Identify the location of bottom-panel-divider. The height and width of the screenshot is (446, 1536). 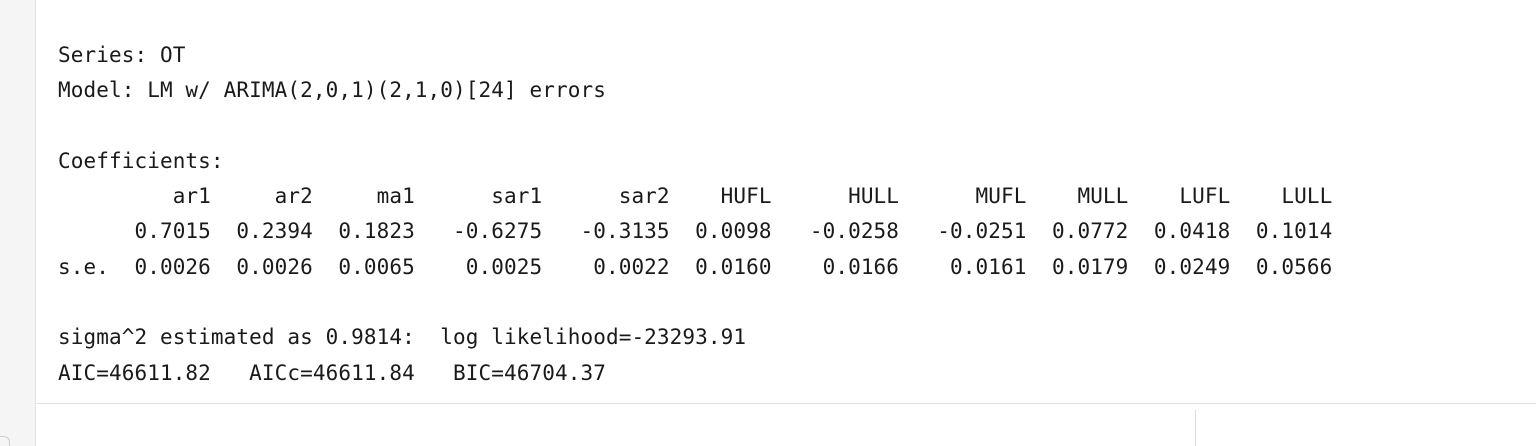
(1195, 428).